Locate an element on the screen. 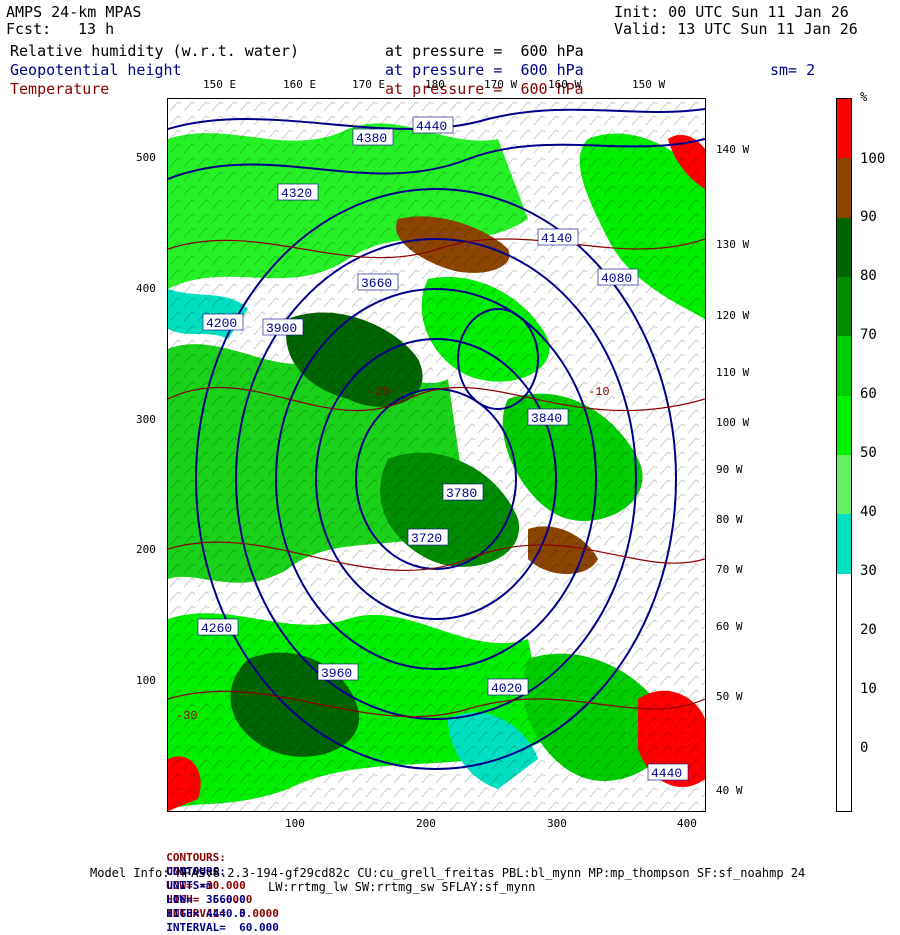 This screenshot has width=900, height=935. contour-label: 3840 is located at coordinates (546, 418).